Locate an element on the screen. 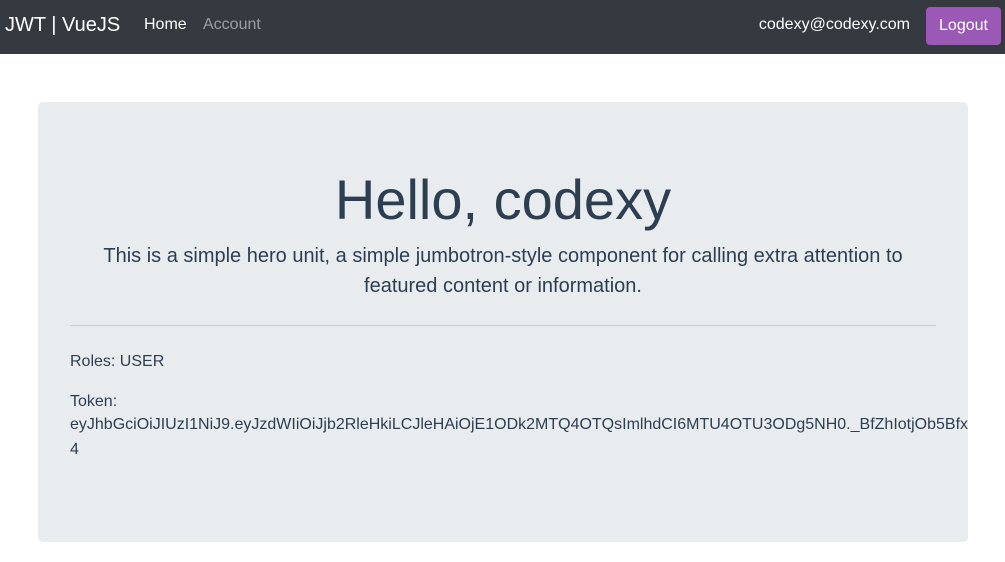 The image size is (1005, 562). token-value-tail: 4 is located at coordinates (74, 449).